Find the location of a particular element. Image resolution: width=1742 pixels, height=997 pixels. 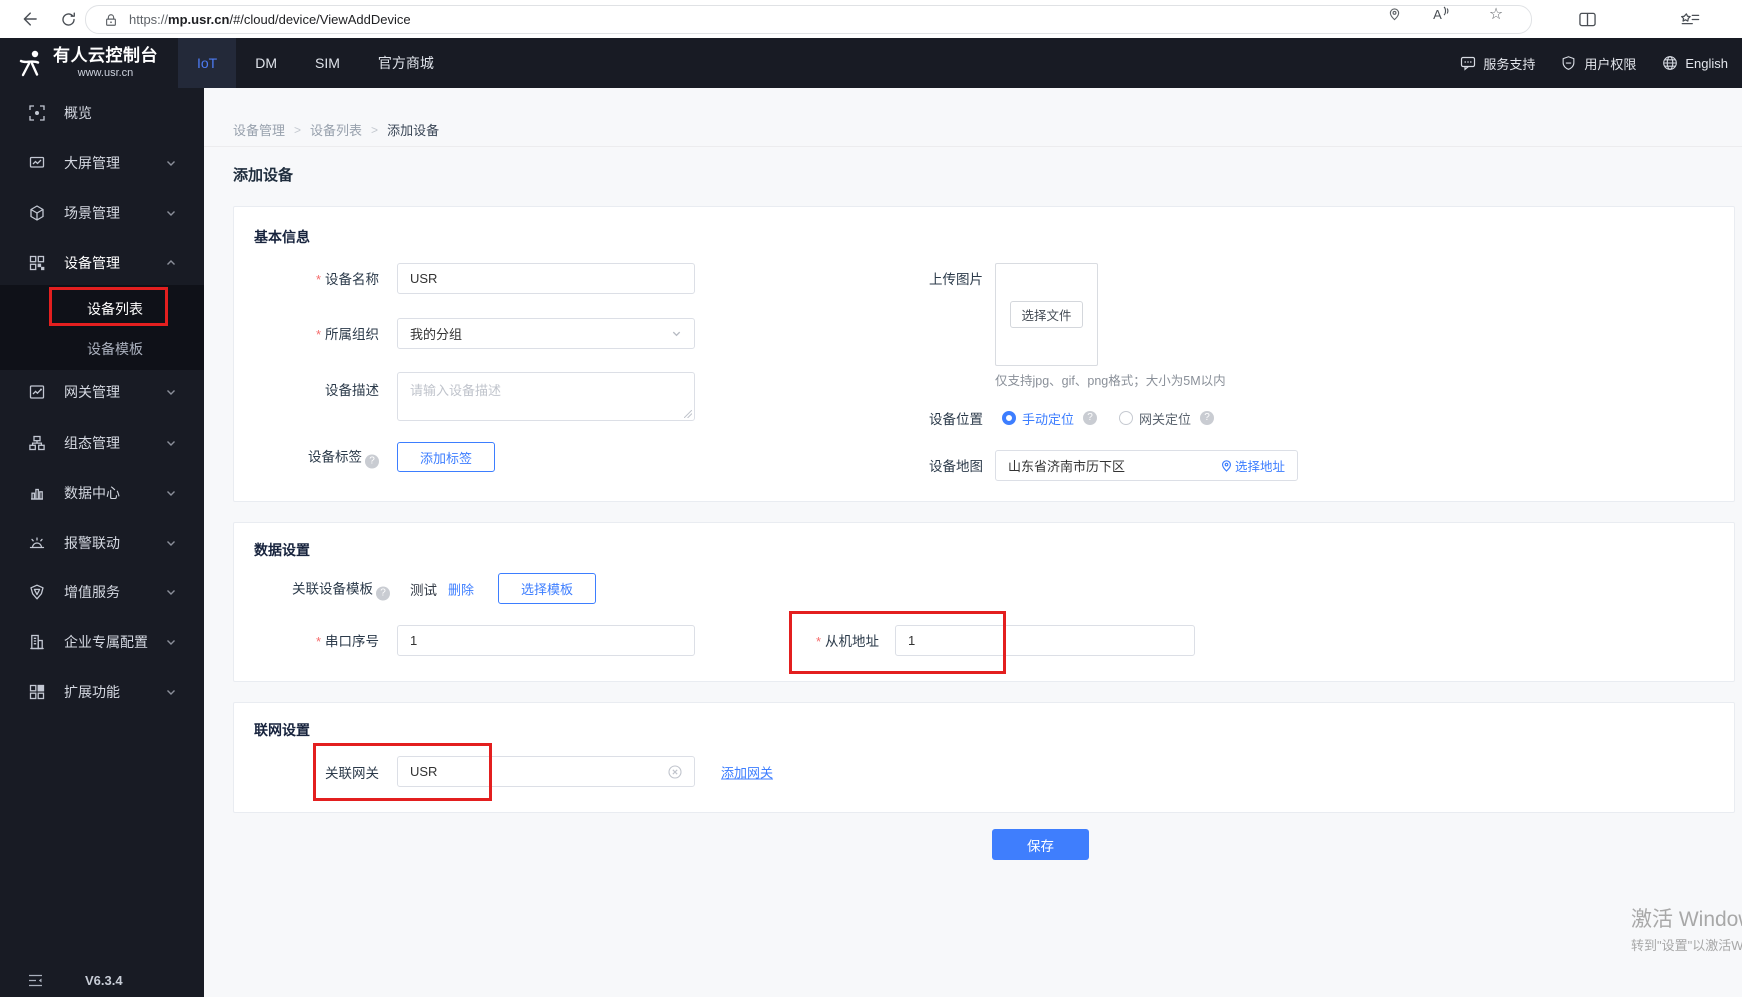

location-permission-icon is located at coordinates (1394, 14).